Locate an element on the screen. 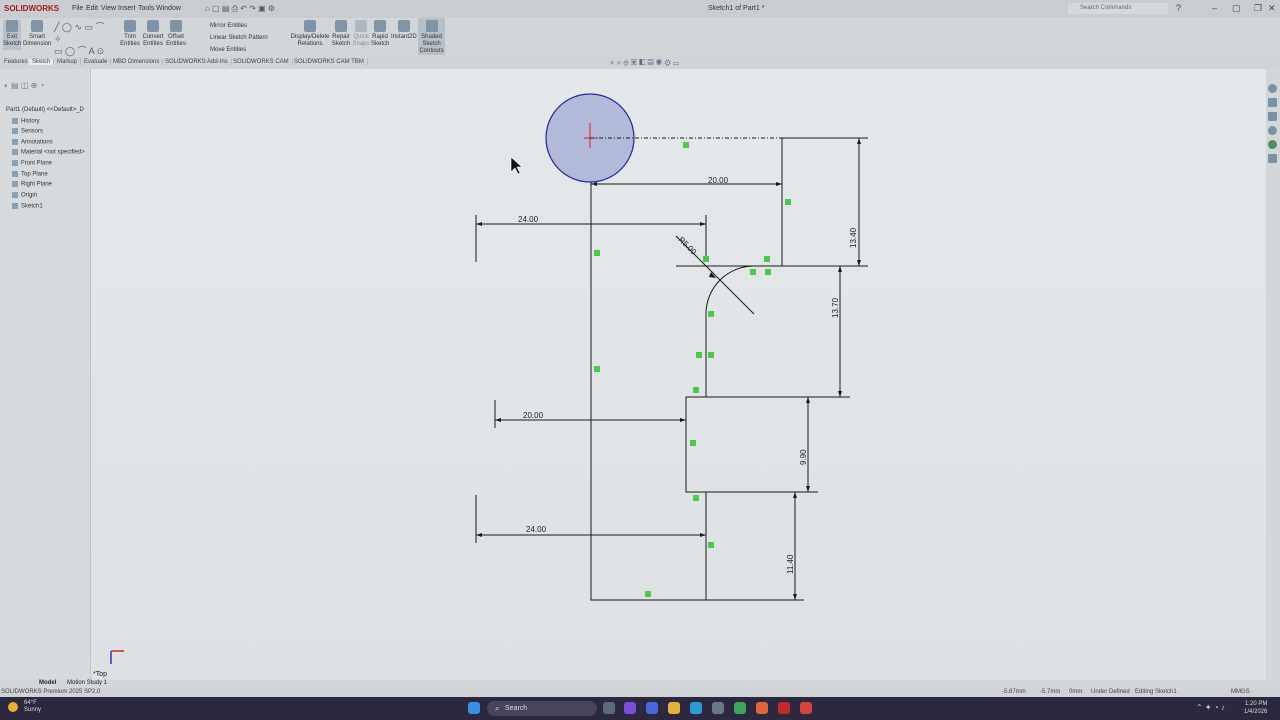 This screenshot has width=1280, height=720. dimension-20-mid: 20.00 is located at coordinates (533, 415).